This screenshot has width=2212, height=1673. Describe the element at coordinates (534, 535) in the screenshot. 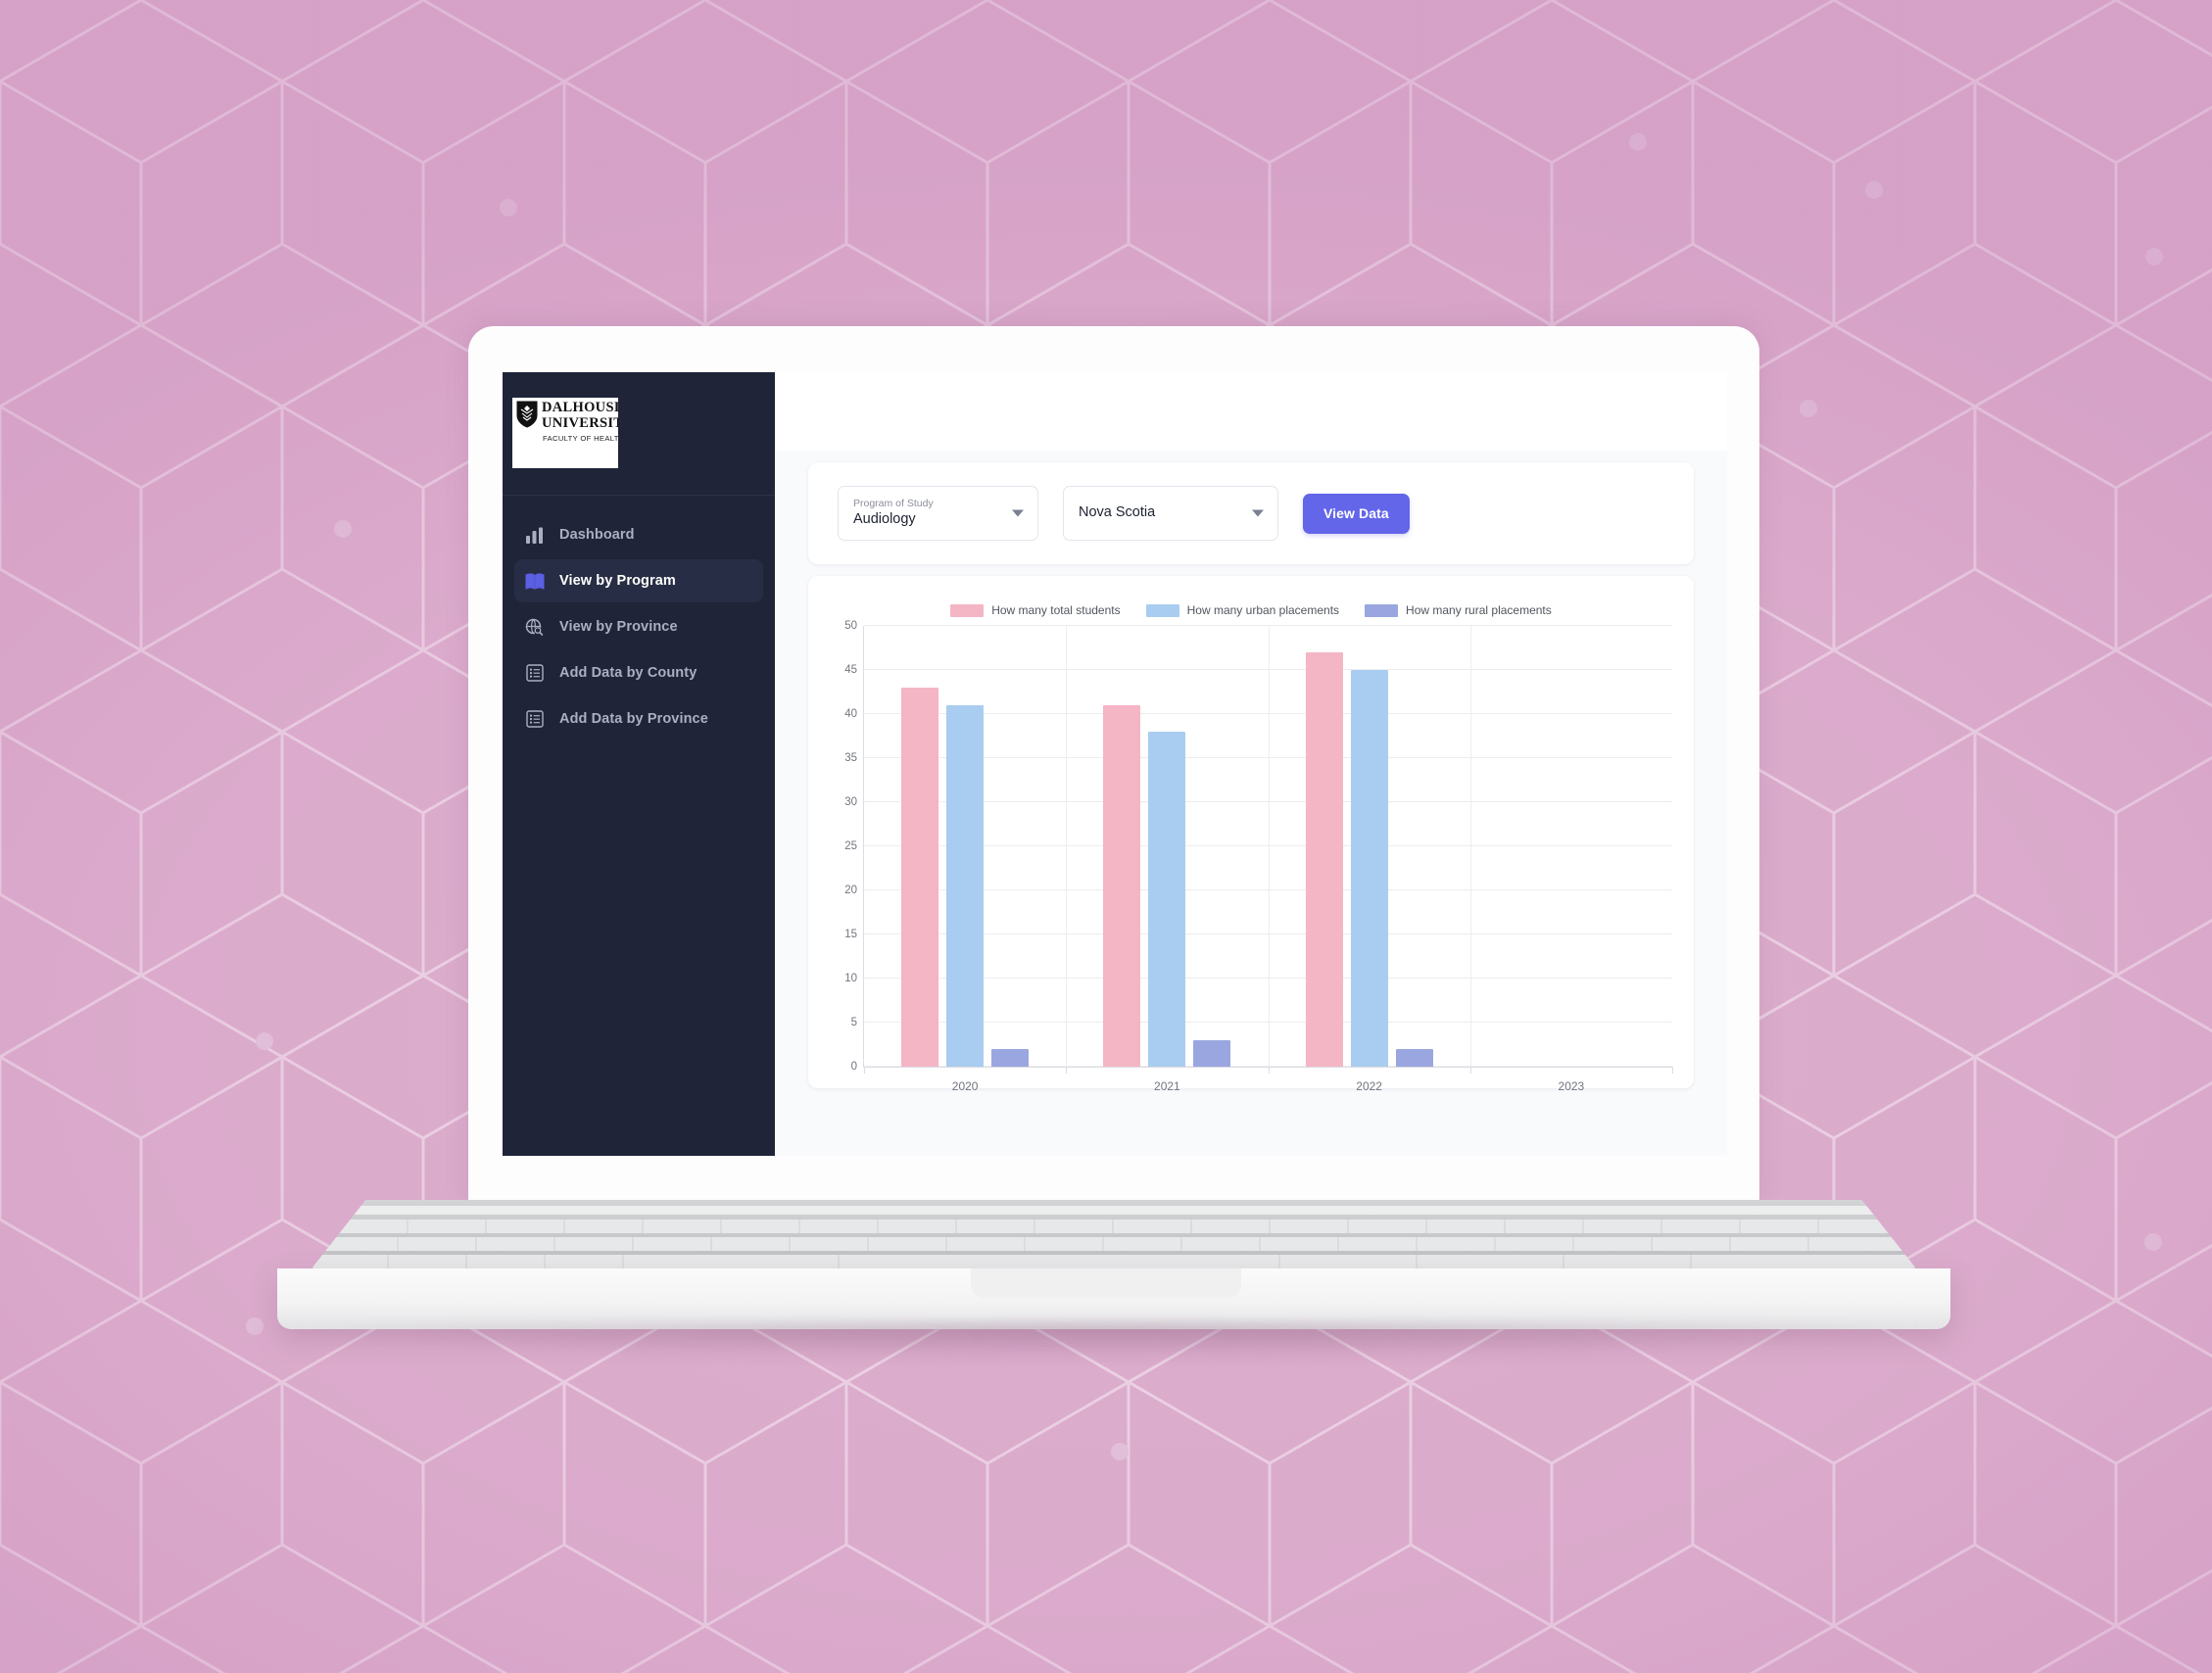

I see `bar-chart-icon` at that location.